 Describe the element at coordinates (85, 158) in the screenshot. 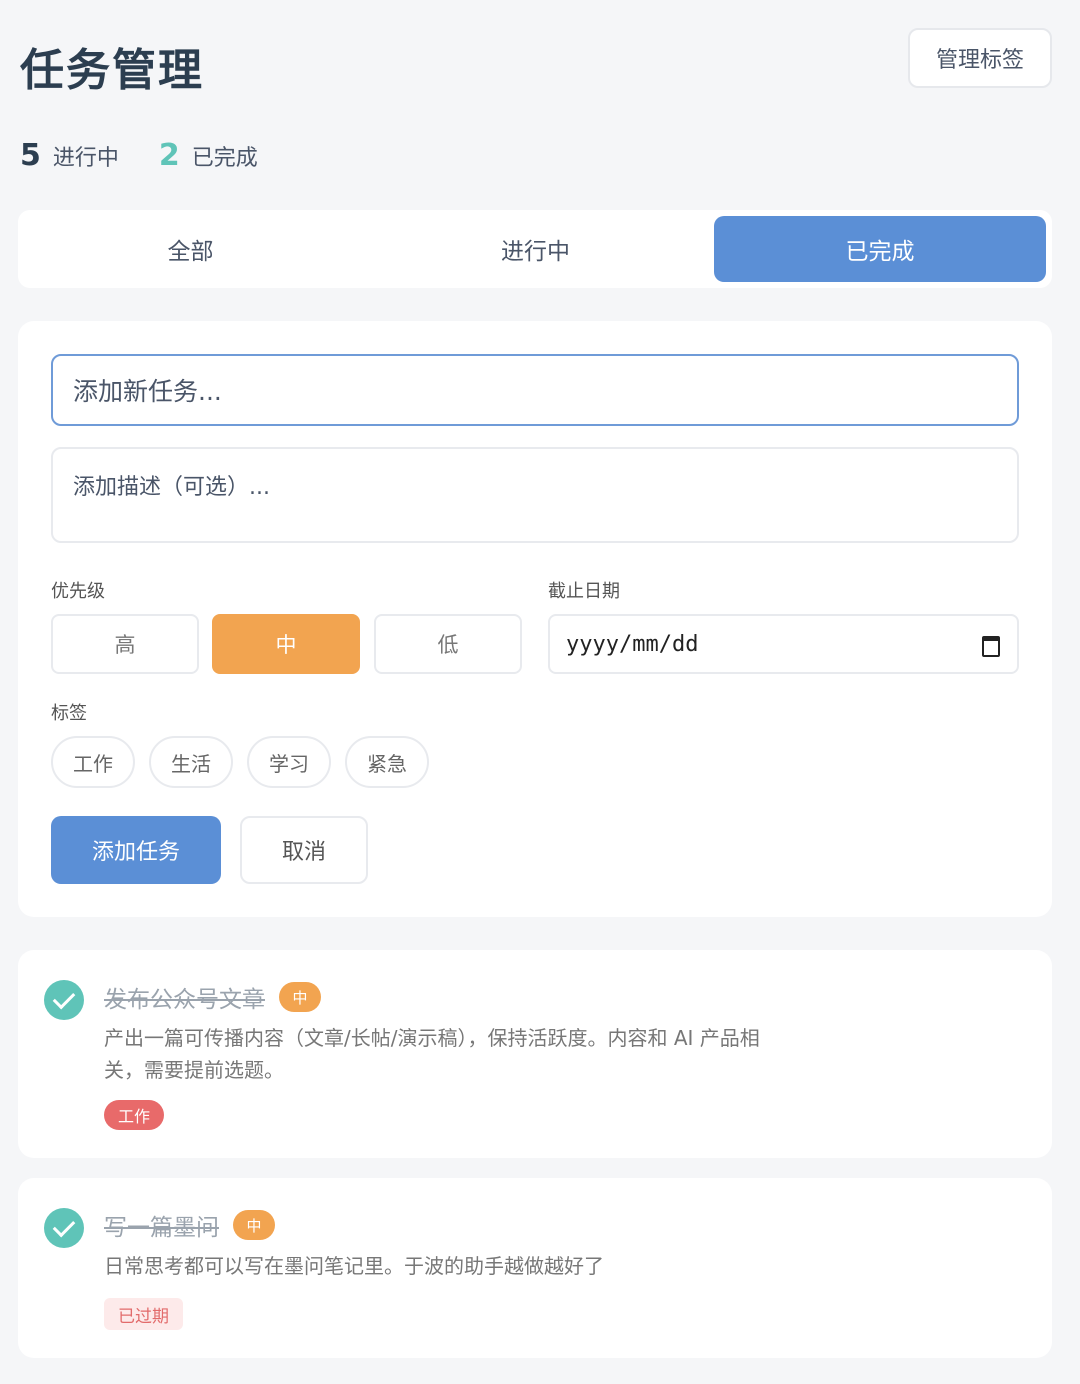

I see `active-label: 进行中` at that location.